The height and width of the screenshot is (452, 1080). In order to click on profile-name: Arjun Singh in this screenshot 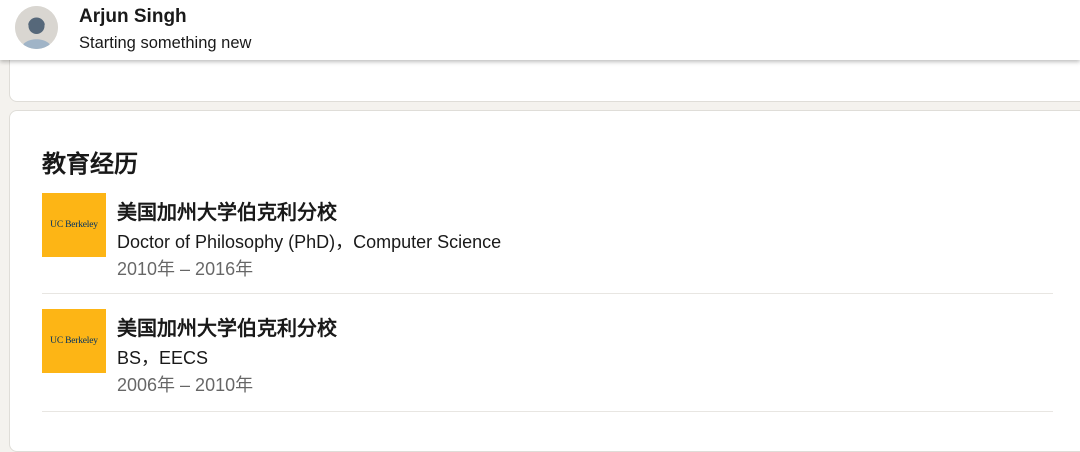, I will do `click(133, 17)`.